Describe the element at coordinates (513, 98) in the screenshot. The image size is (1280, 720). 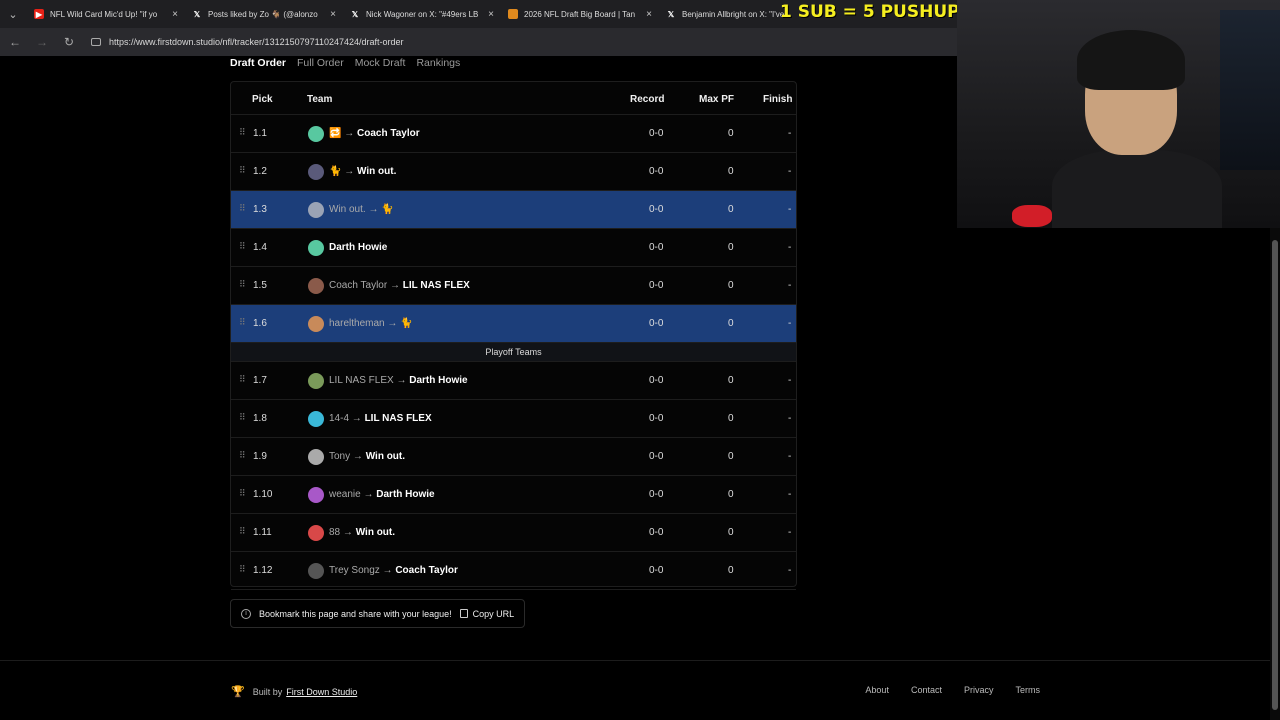
I see `table-header: Pick Team Record Max PF Finish` at that location.